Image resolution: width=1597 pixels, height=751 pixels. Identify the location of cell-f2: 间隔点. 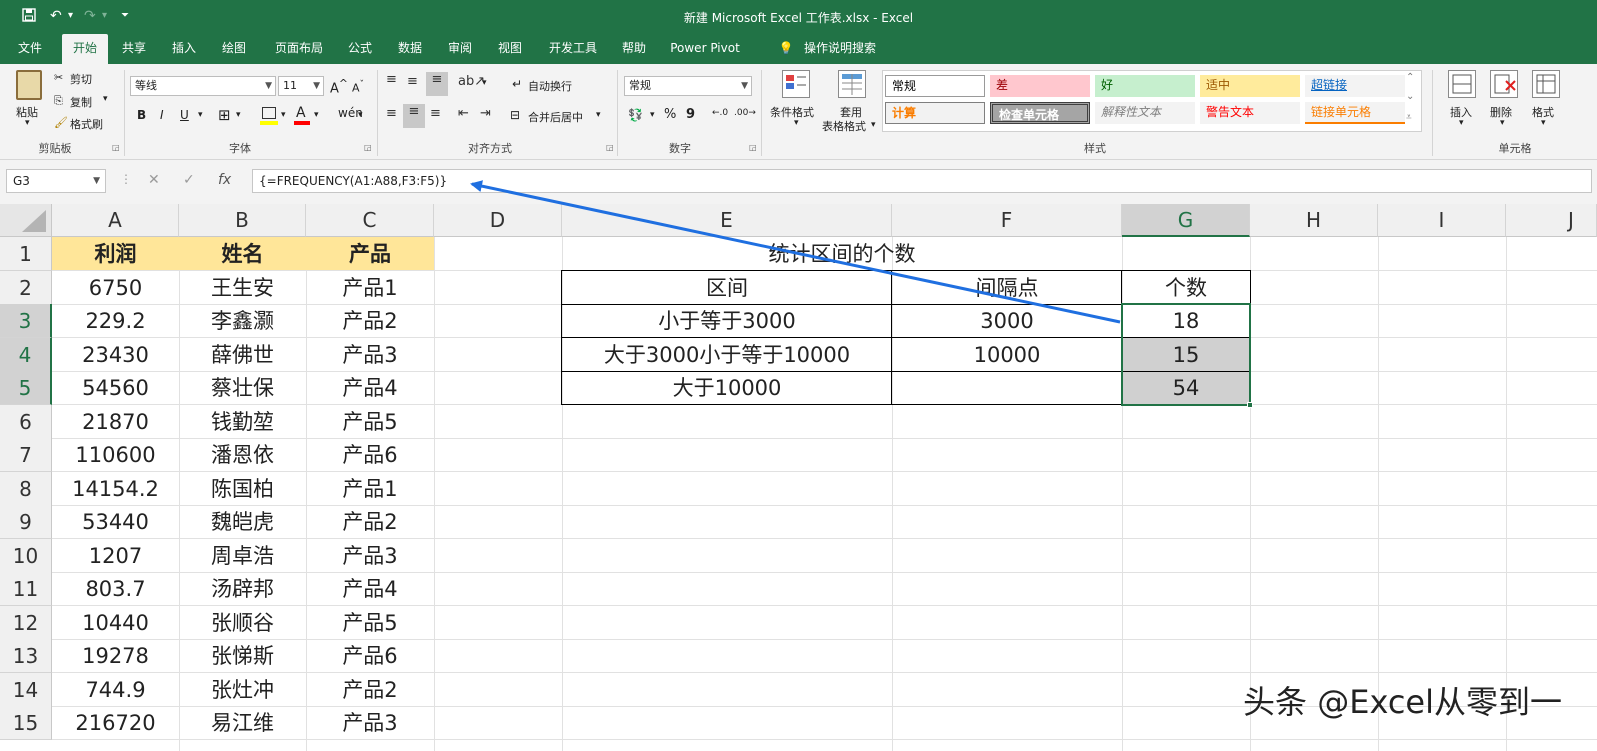
(1007, 288).